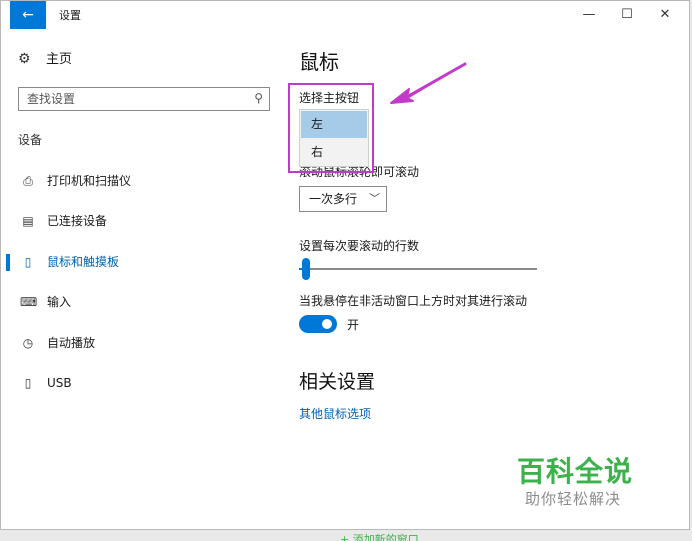 The image size is (692, 541). Describe the element at coordinates (28, 221) in the screenshot. I see `devices-icon: ▤` at that location.